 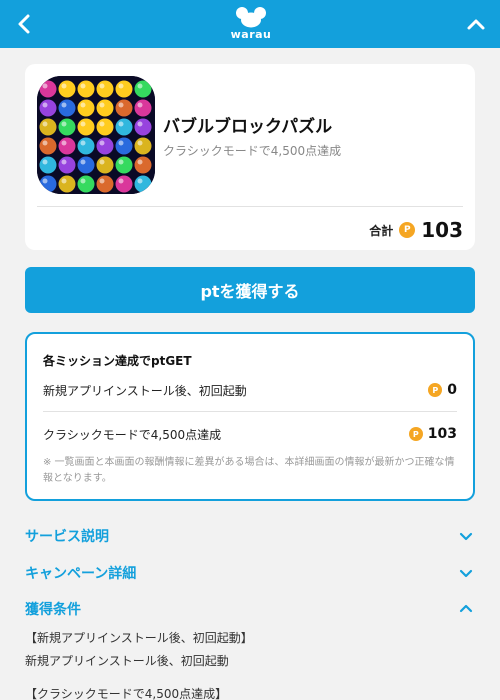 What do you see at coordinates (381, 230) in the screenshot?
I see `total-label: 合計` at bounding box center [381, 230].